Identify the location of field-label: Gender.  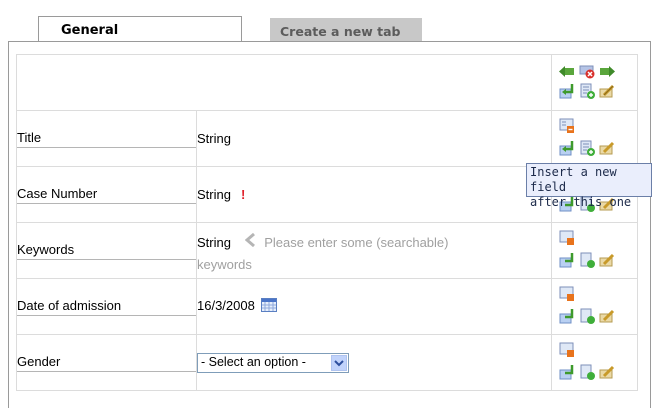
(106, 363).